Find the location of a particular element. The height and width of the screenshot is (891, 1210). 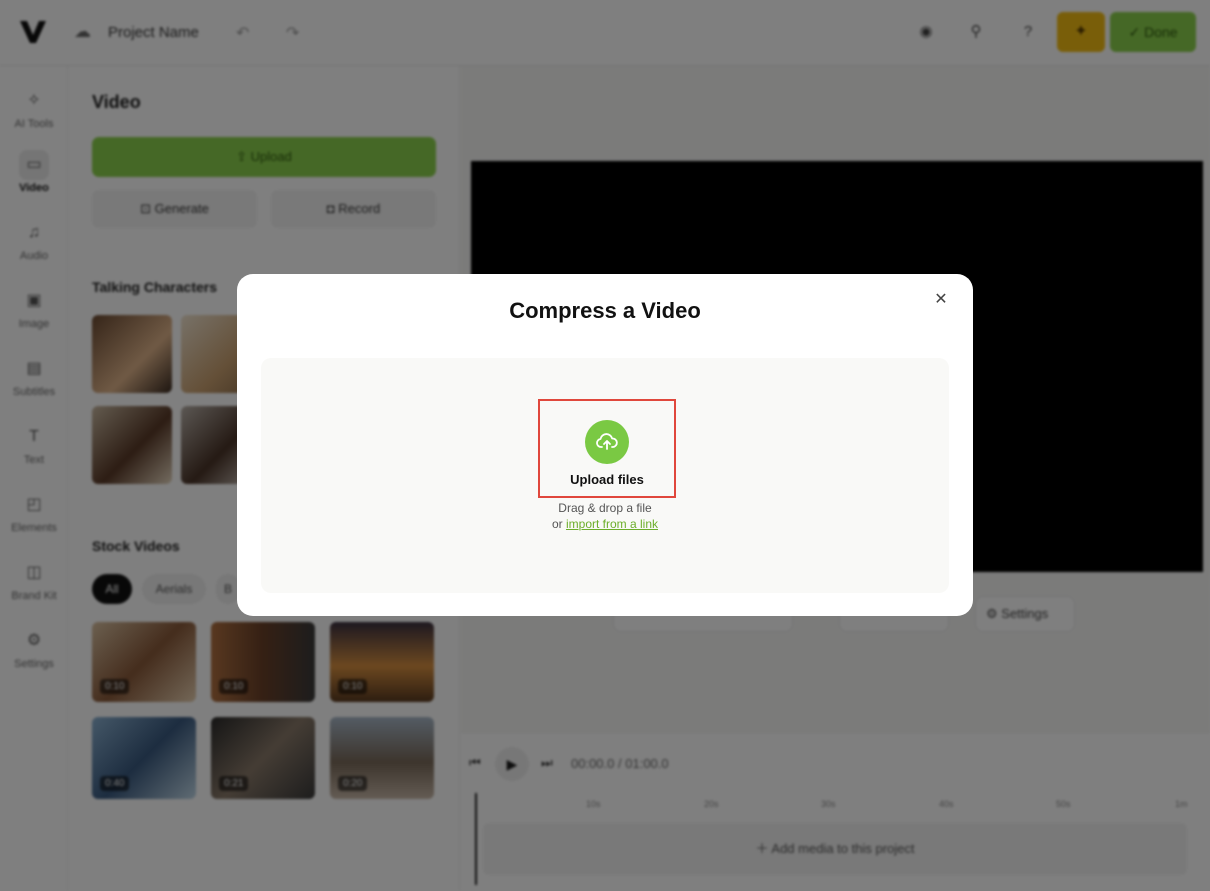

import-line: or import from a link is located at coordinates (605, 524).